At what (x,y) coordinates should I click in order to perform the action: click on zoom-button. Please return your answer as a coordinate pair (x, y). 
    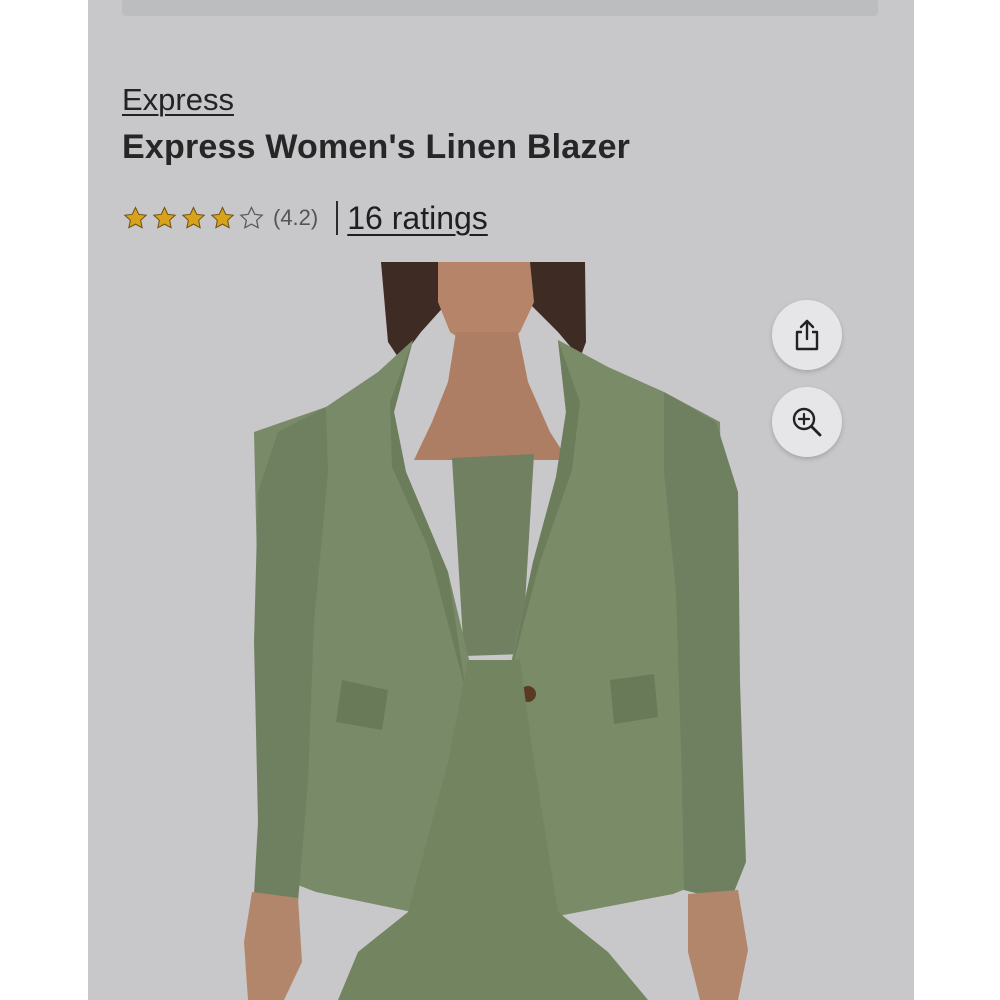
    Looking at the image, I should click on (807, 422).